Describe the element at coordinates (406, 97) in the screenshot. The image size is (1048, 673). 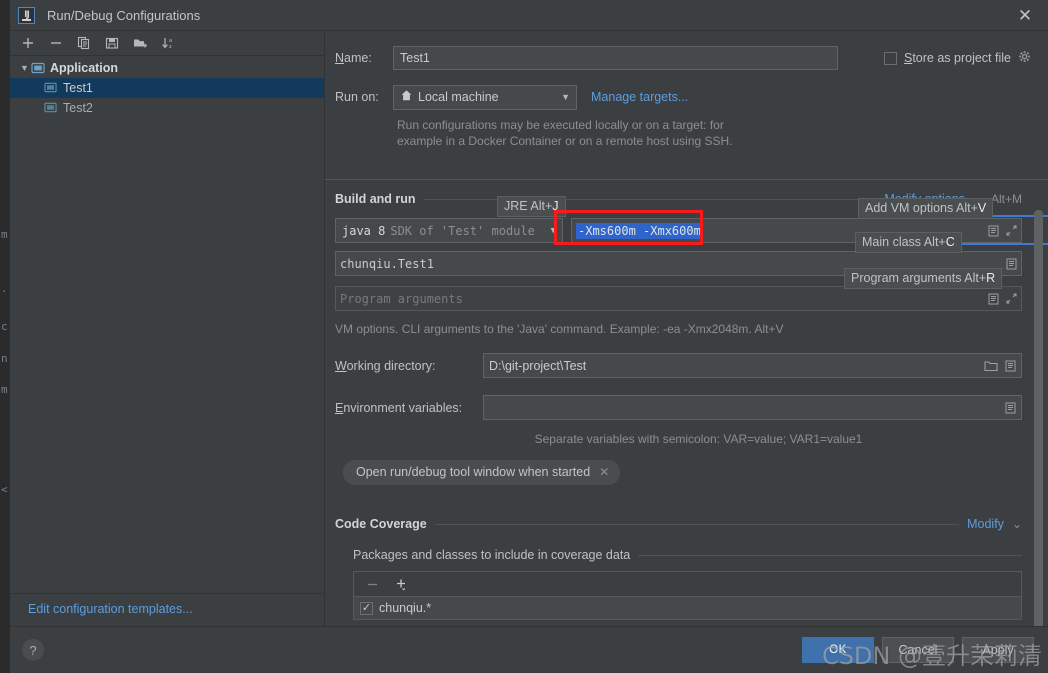
I see `home-icon` at that location.